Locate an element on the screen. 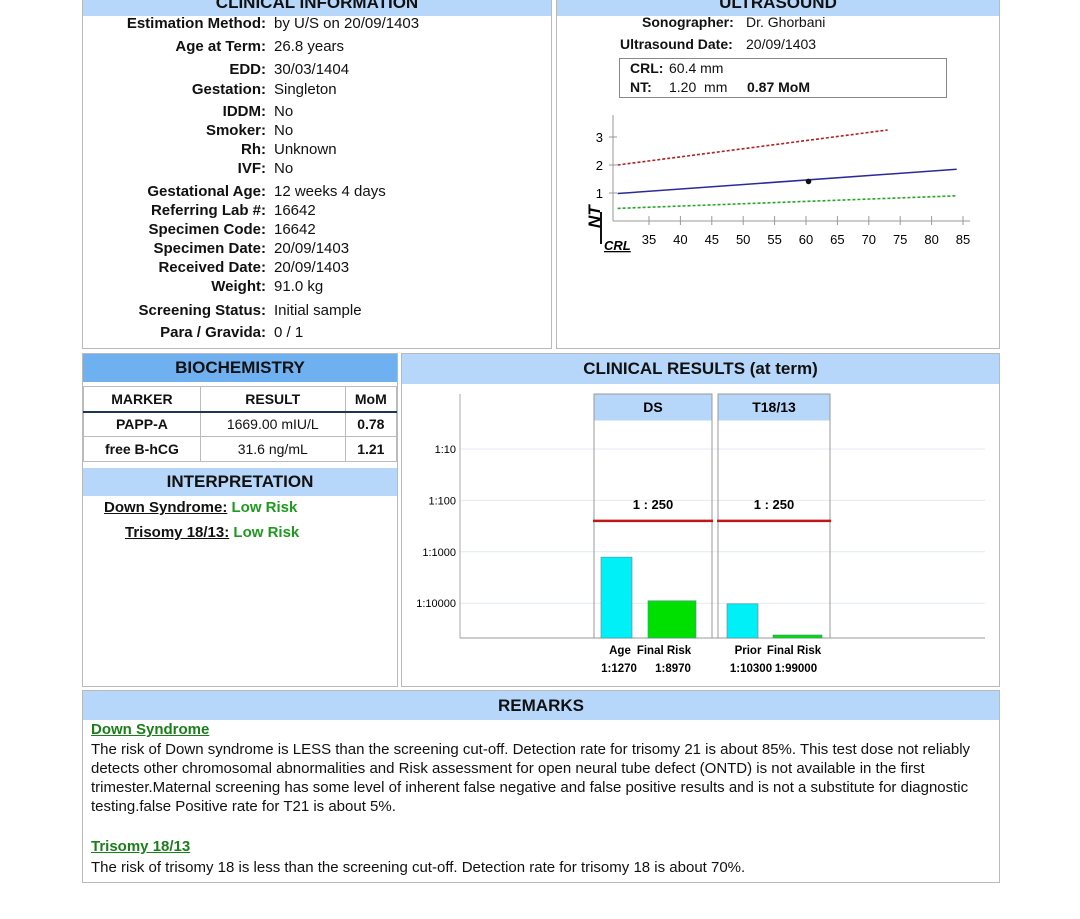 This screenshot has height=919, width=1080. y-tick-label: 1:10 is located at coordinates (445, 450).